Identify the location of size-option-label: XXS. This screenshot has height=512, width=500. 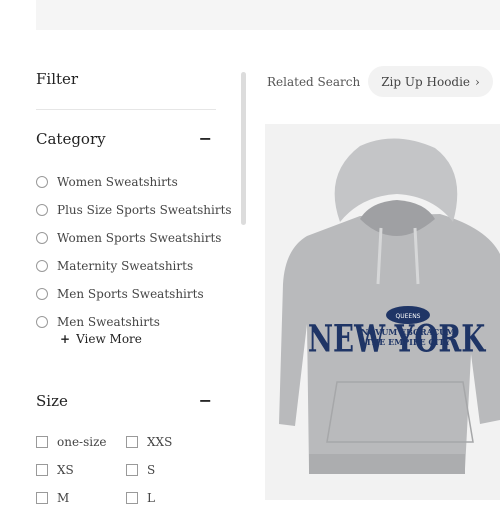
(160, 442).